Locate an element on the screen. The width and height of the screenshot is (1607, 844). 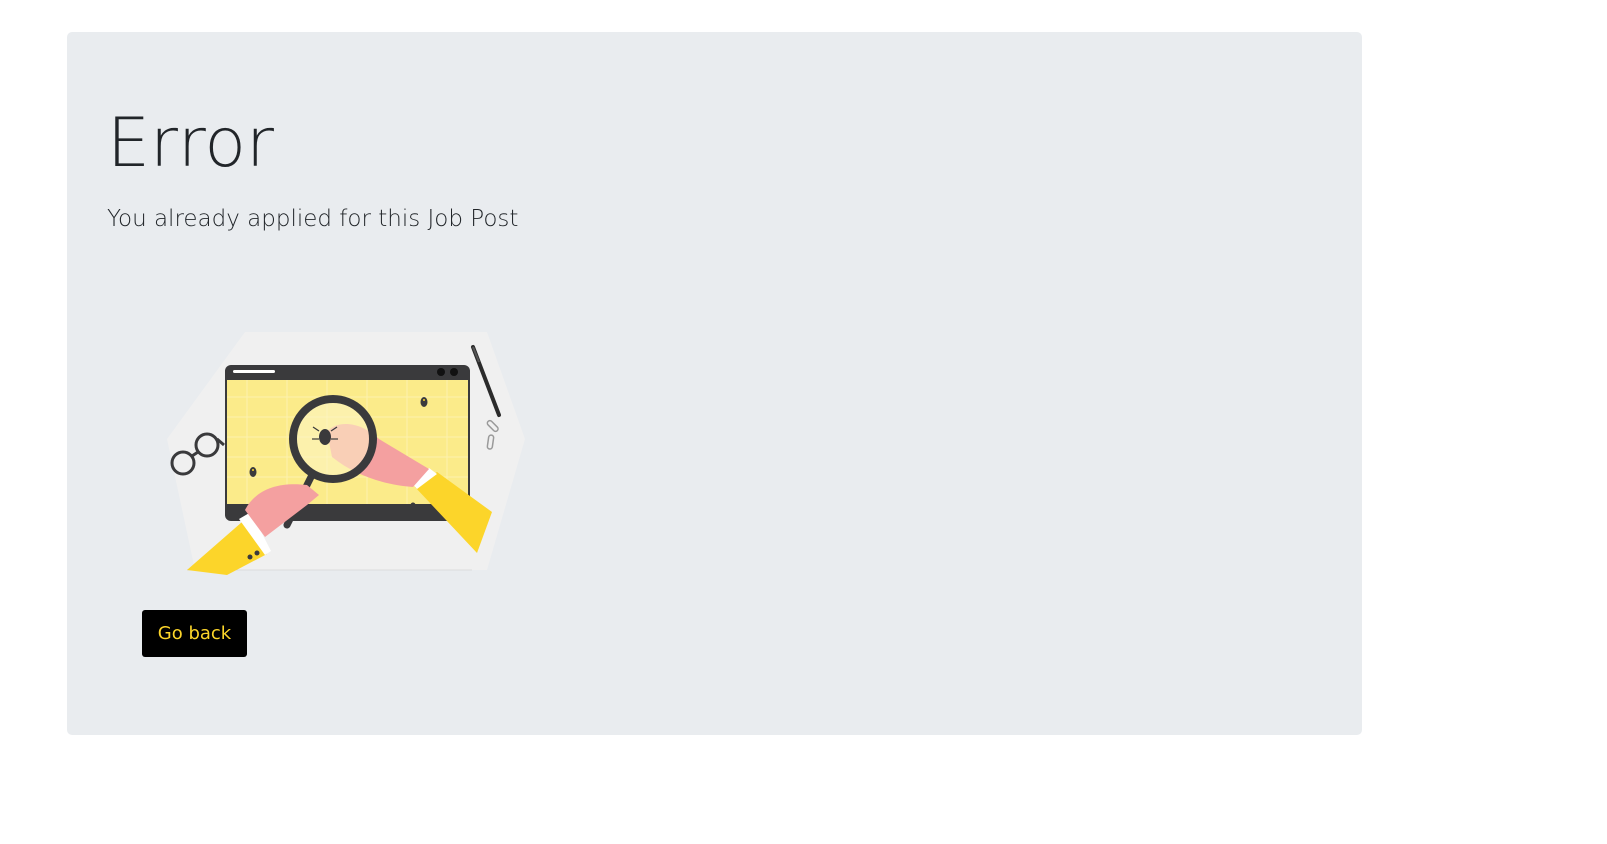
go-back-button: Go back is located at coordinates (194, 633).